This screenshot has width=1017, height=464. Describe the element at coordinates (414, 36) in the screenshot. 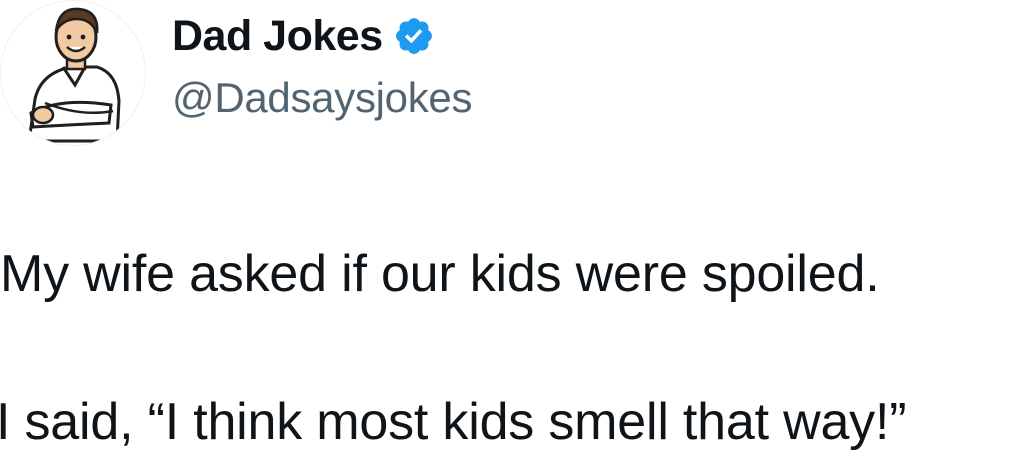

I see `verified-badge-icon` at that location.